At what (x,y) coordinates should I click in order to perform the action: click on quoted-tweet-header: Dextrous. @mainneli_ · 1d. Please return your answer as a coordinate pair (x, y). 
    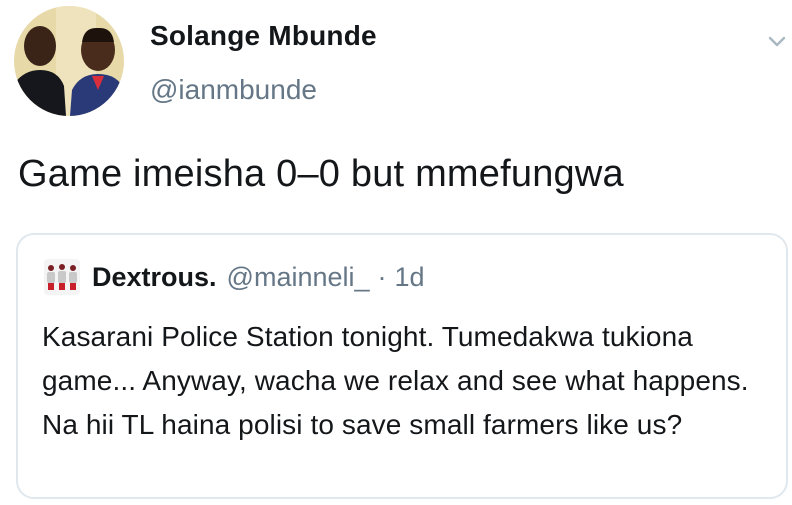
    Looking at the image, I should click on (234, 277).